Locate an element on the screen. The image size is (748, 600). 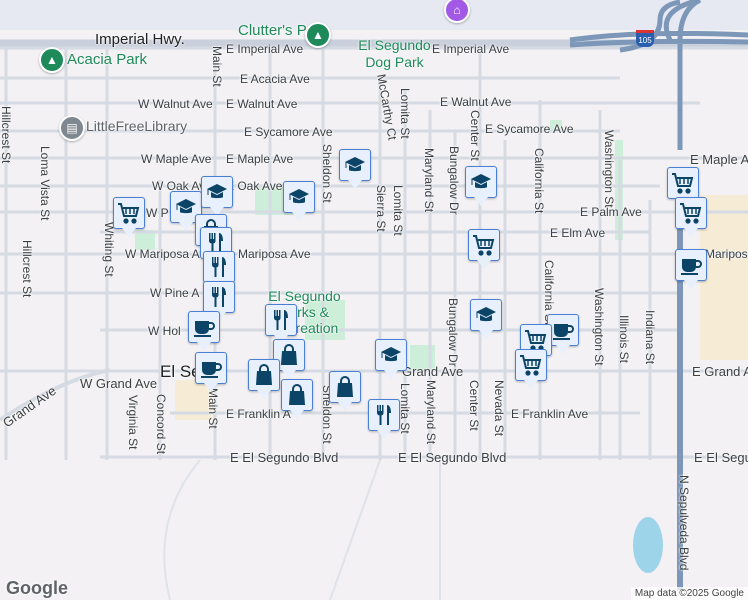
place-label: LittleFreeLibrary is located at coordinates (137, 126).